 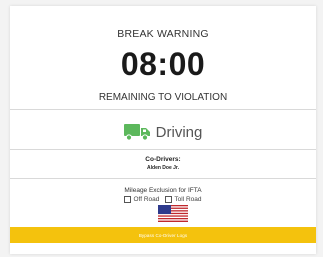 What do you see at coordinates (179, 132) in the screenshot?
I see `status-label: Driving` at bounding box center [179, 132].